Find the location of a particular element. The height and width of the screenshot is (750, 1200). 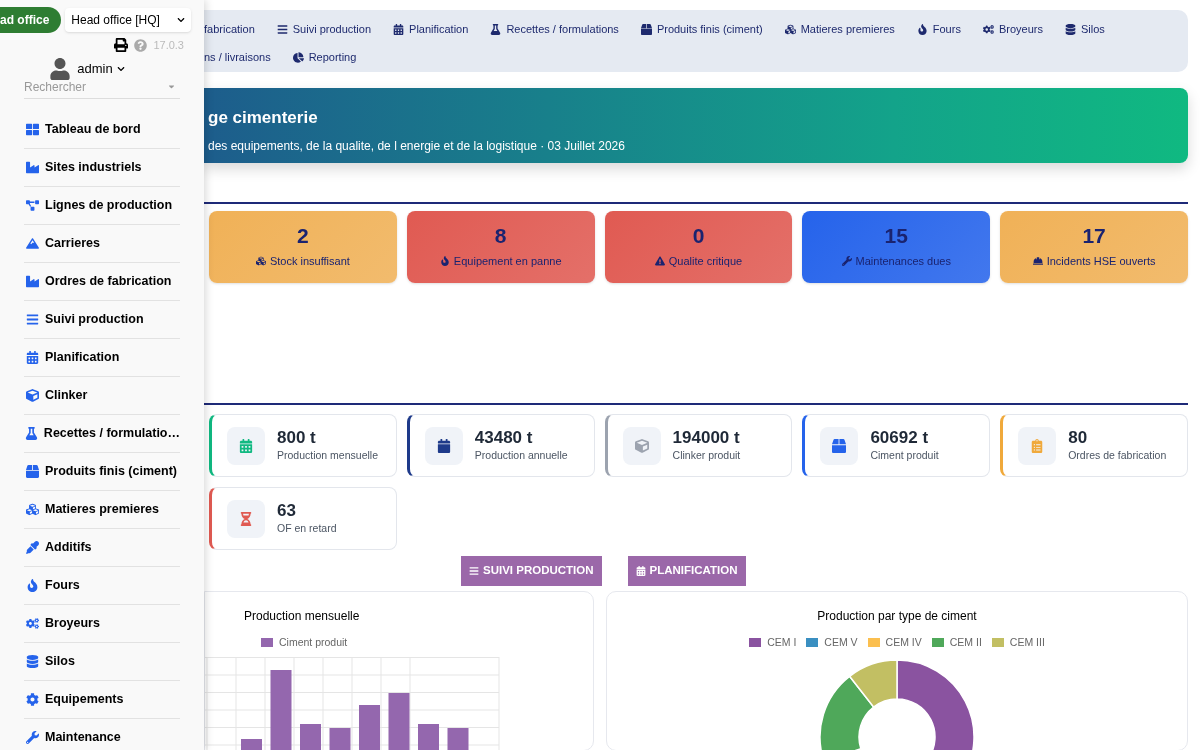

sidebar-item: Fours is located at coordinates (102, 585).